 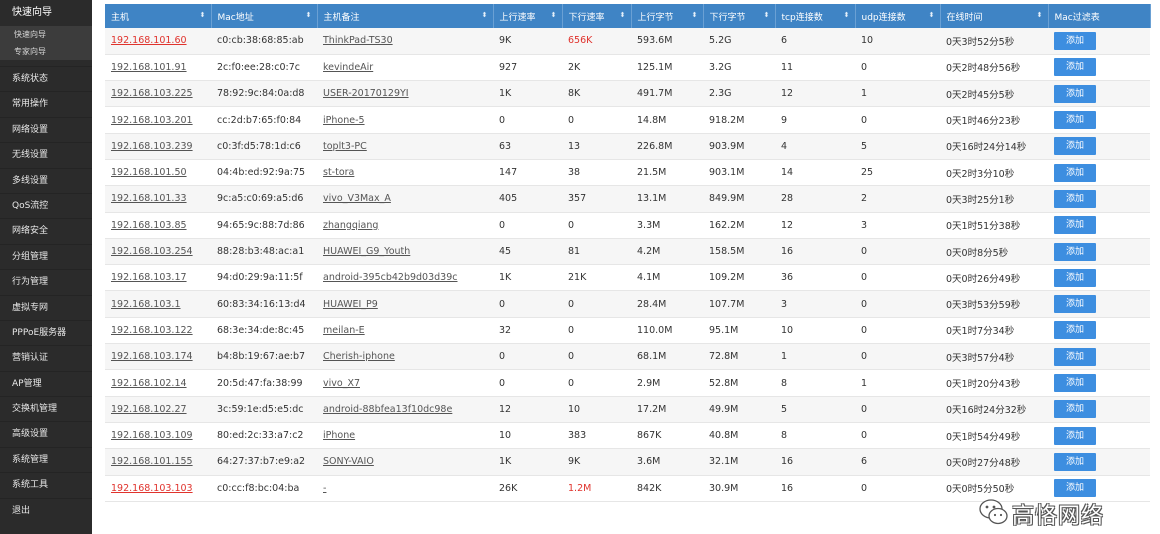 I want to click on sidebar-item: 营销认证, so click(x=46, y=357).